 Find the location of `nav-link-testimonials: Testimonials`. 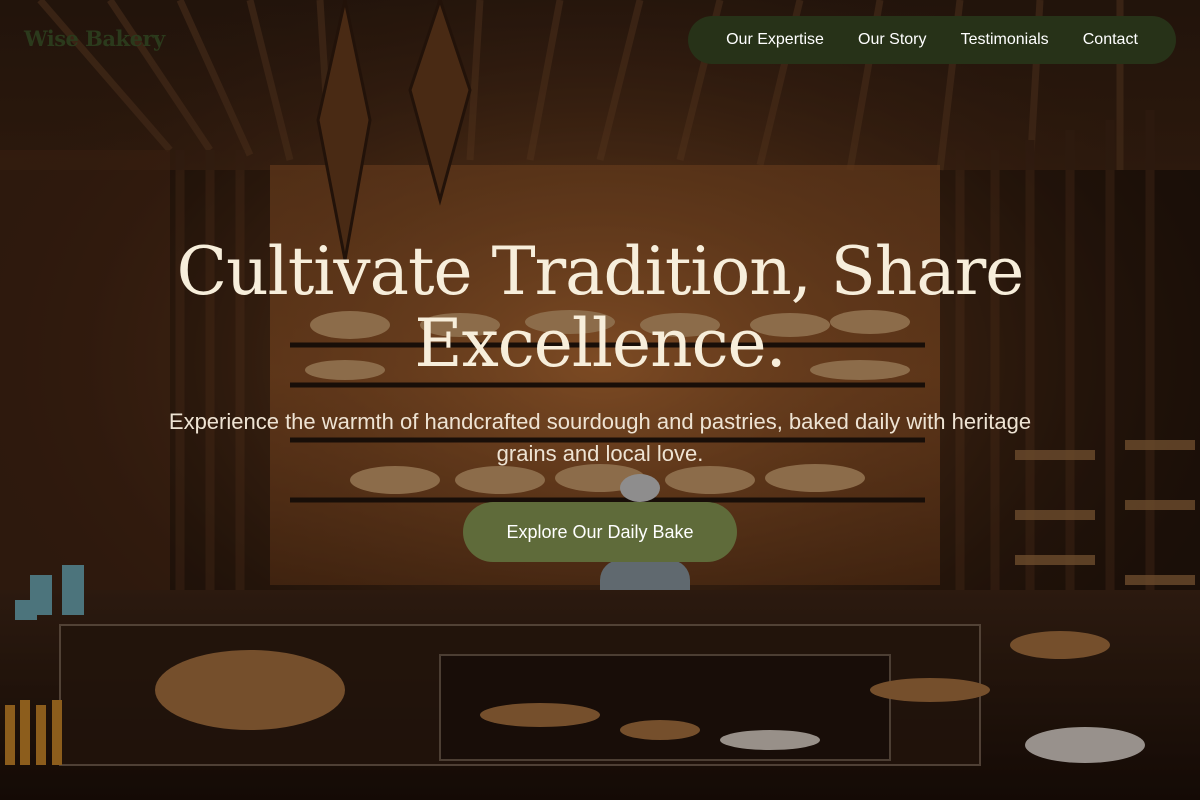

nav-link-testimonials: Testimonials is located at coordinates (1005, 40).